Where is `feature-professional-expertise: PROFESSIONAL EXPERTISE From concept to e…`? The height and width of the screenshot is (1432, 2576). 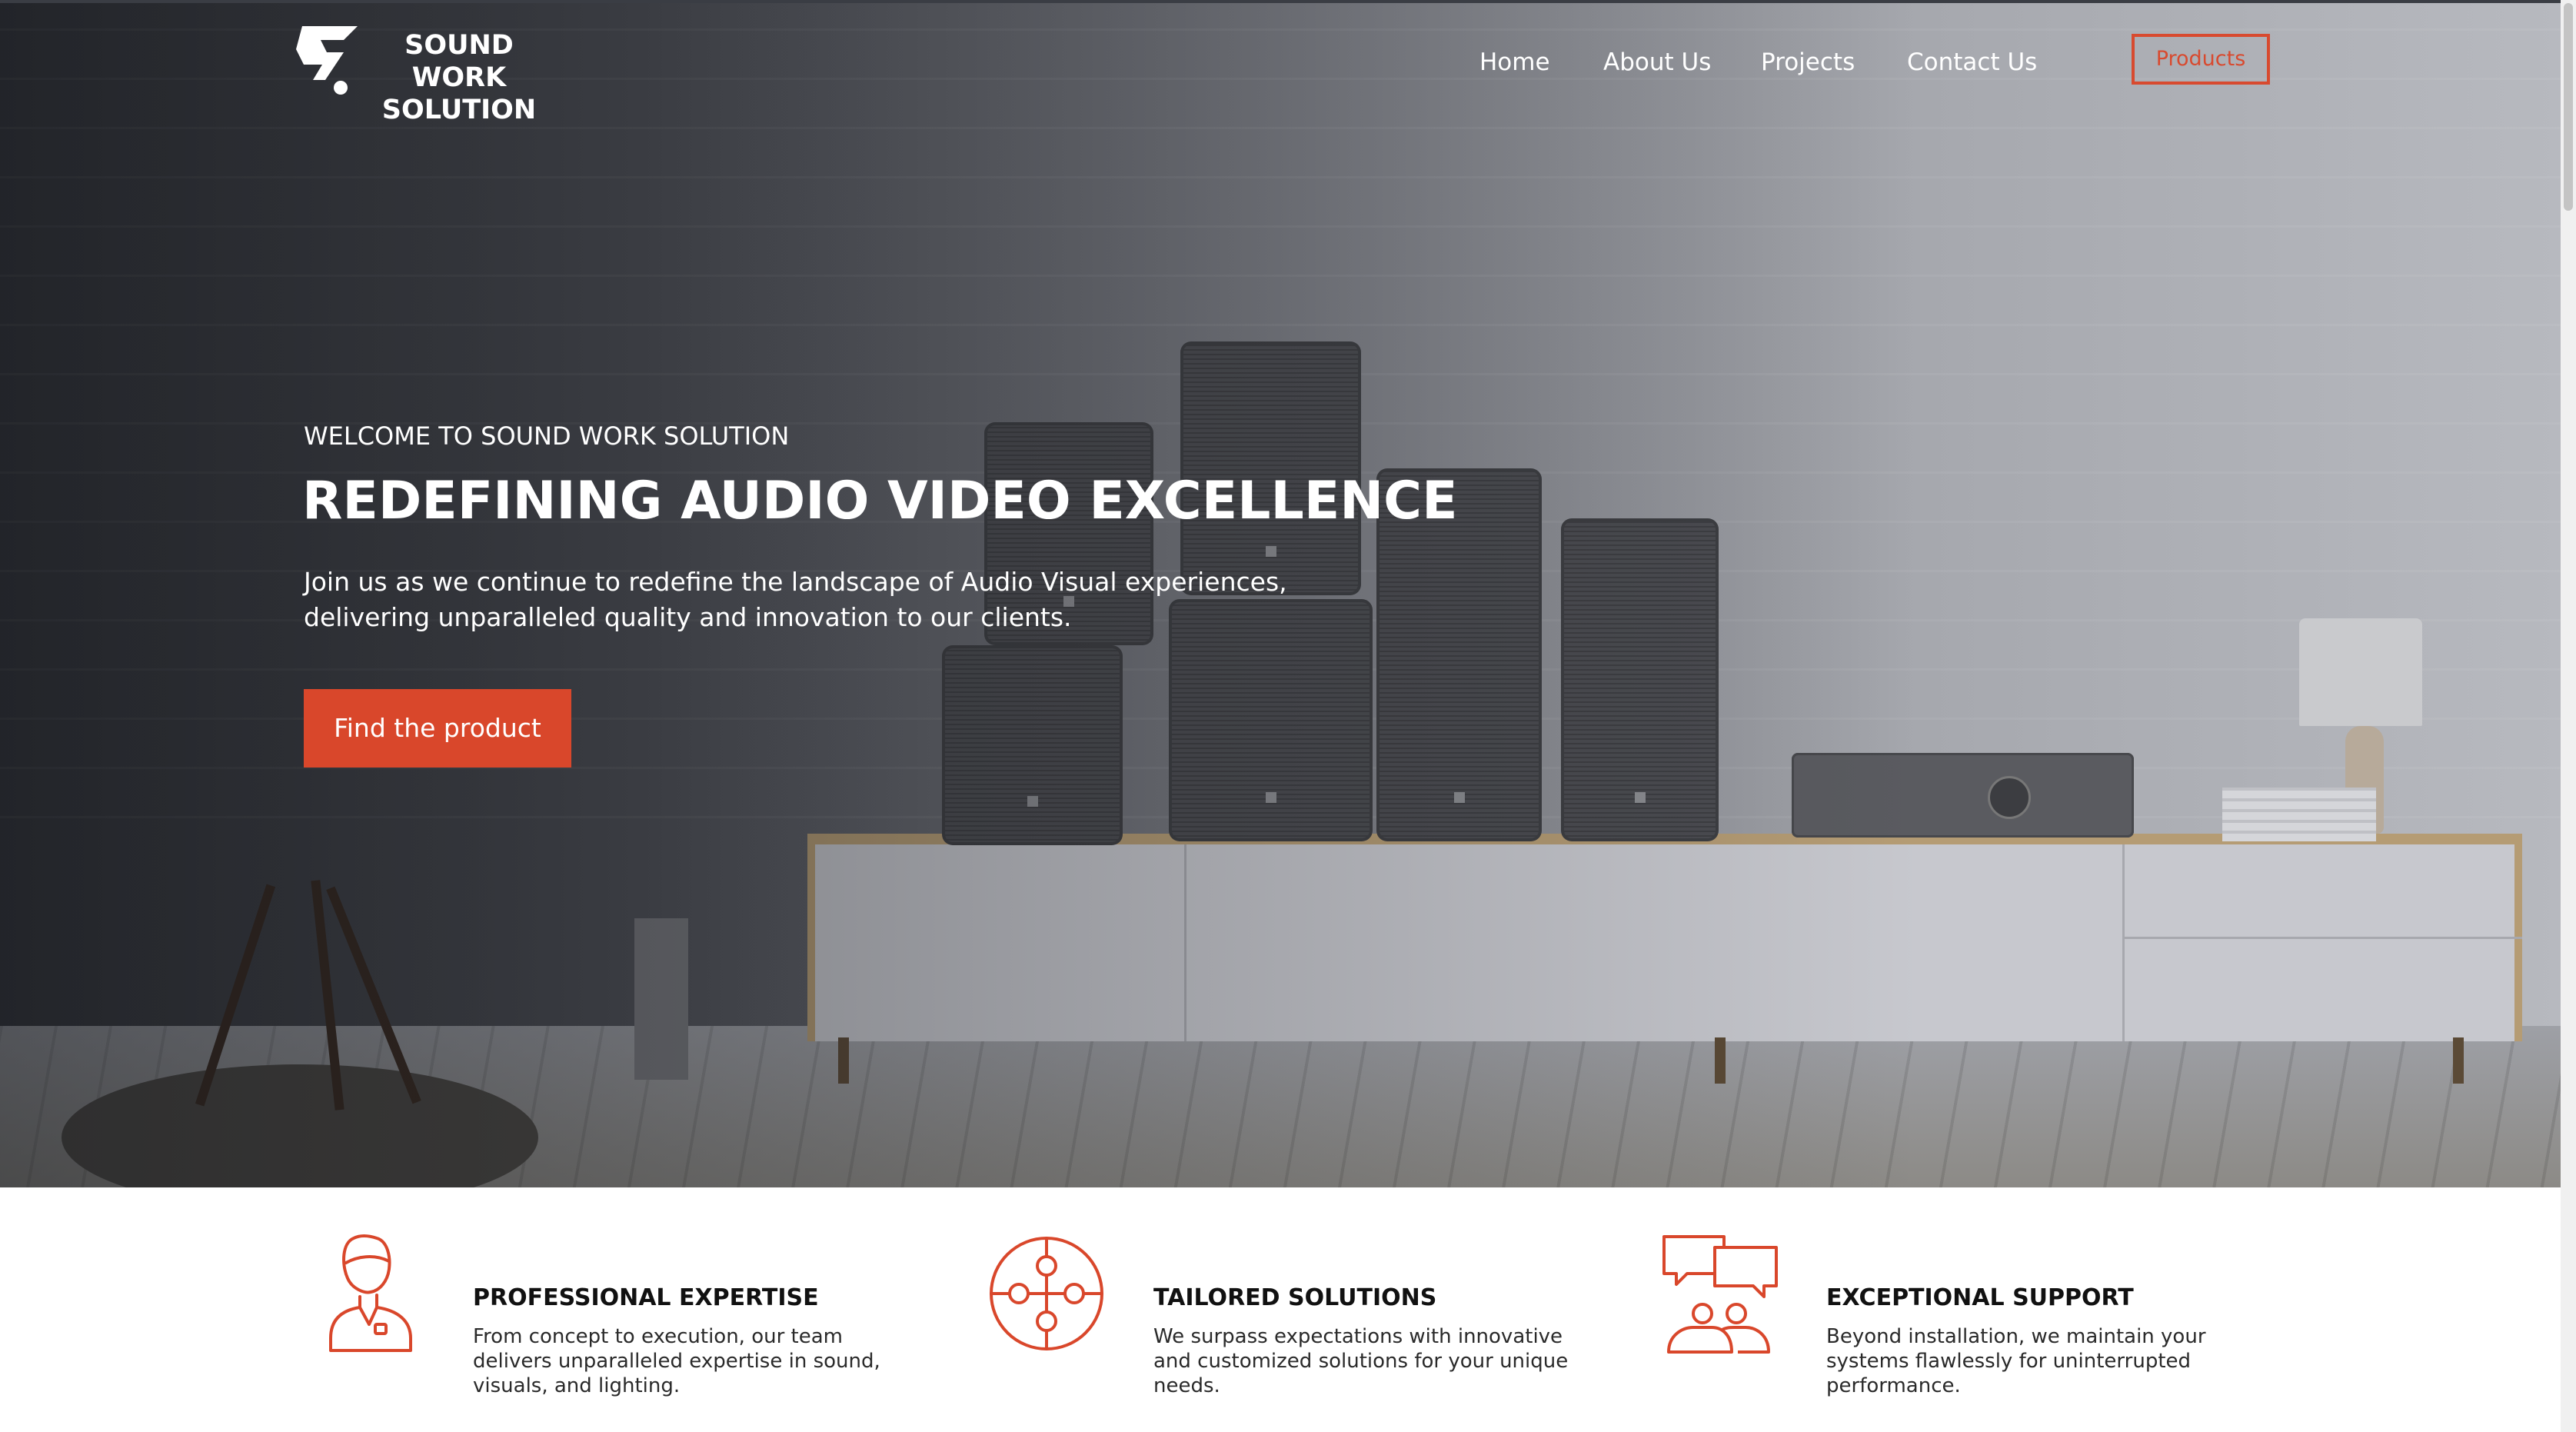
feature-professional-expertise: PROFESSIONAL EXPERTISE From concept to e… is located at coordinates (638, 1315).